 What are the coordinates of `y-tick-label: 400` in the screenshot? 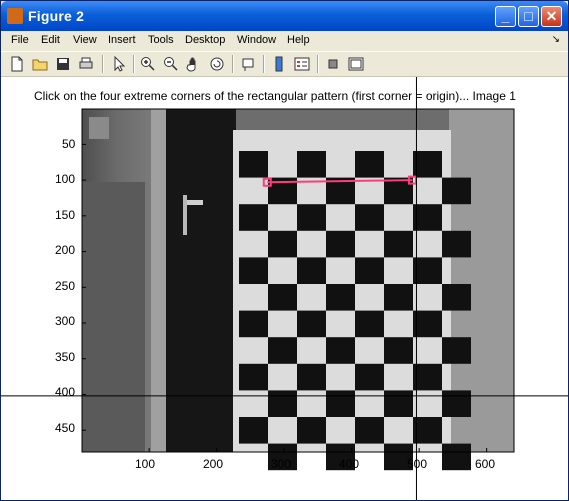 It's located at (65, 392).